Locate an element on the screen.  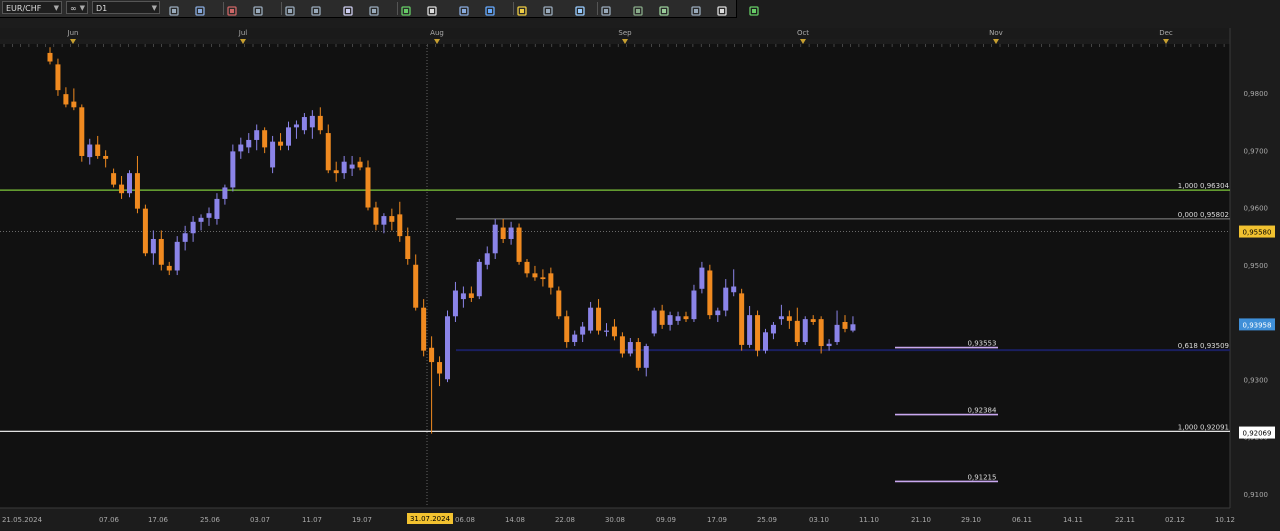
indicator-icon is located at coordinates (548, 9).